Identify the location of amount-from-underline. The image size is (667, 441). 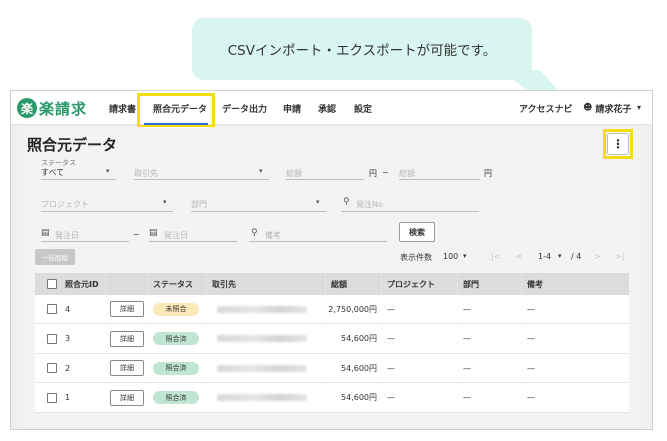
(325, 179).